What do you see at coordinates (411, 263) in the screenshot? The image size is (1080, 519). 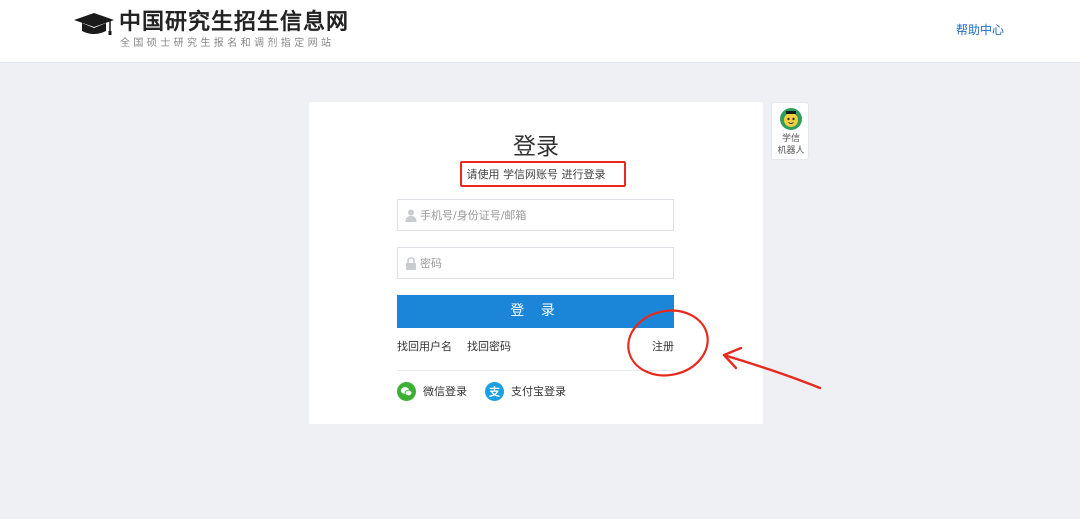 I see `lock-icon` at bounding box center [411, 263].